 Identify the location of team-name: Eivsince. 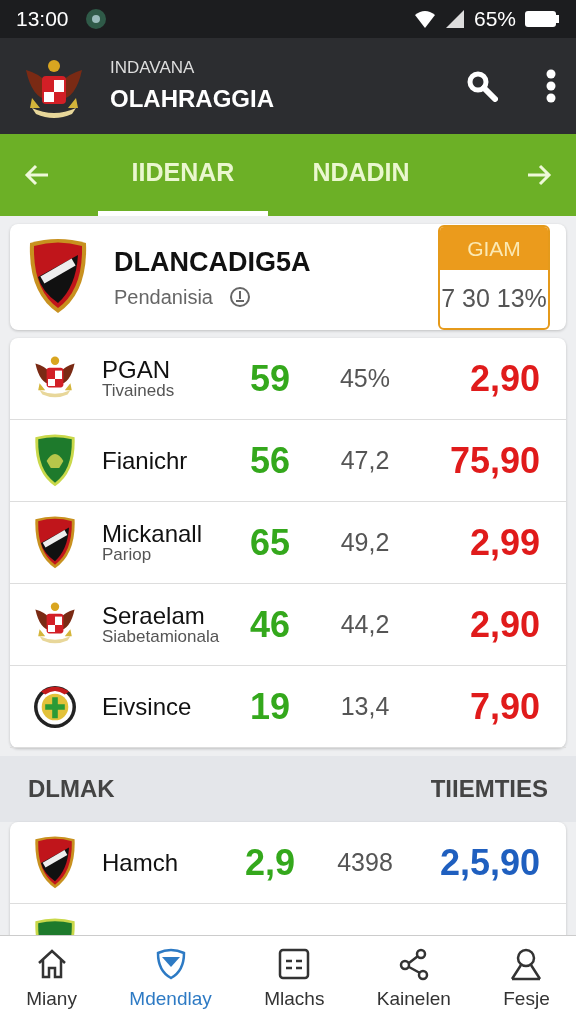
(147, 706).